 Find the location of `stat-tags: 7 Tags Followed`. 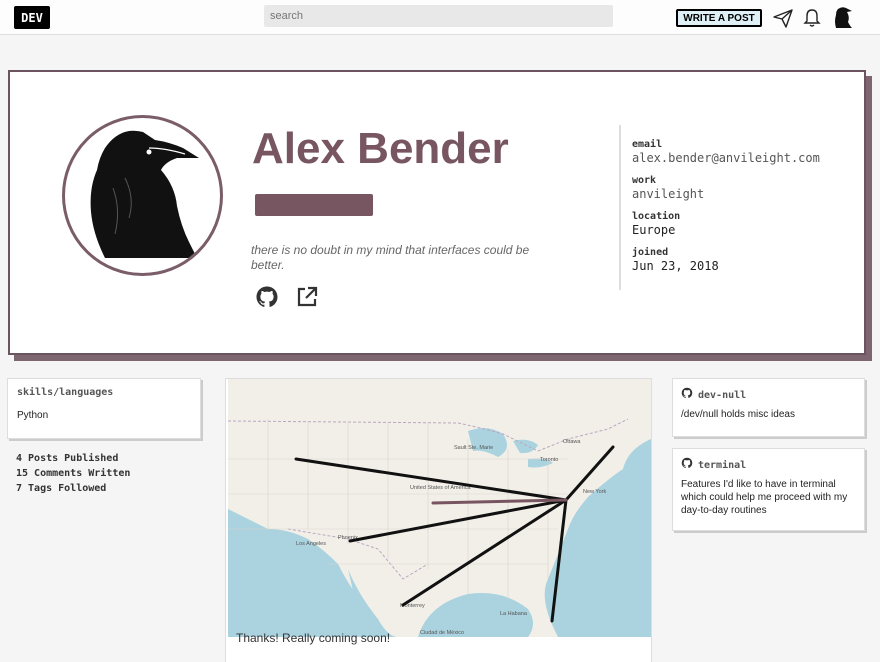

stat-tags: 7 Tags Followed is located at coordinates (61, 488).